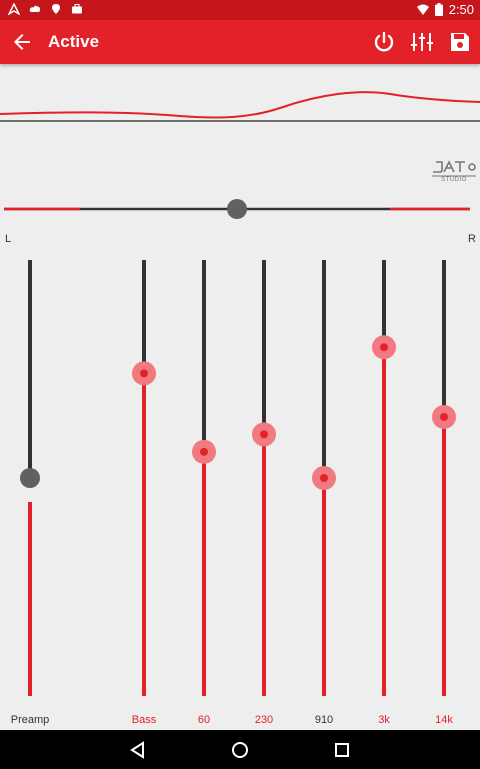 This screenshot has width=480, height=769. Describe the element at coordinates (444, 720) in the screenshot. I see `band-label-14k: 14k` at that location.